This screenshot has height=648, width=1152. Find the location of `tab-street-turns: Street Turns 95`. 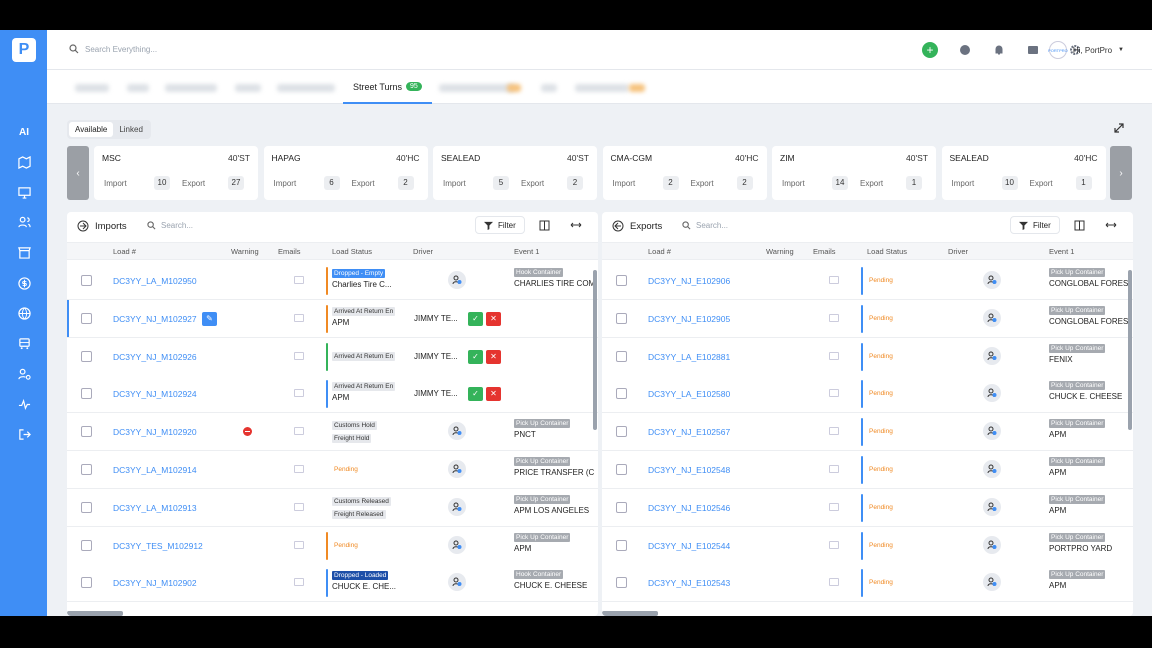

tab-street-turns: Street Turns 95 is located at coordinates (387, 92).